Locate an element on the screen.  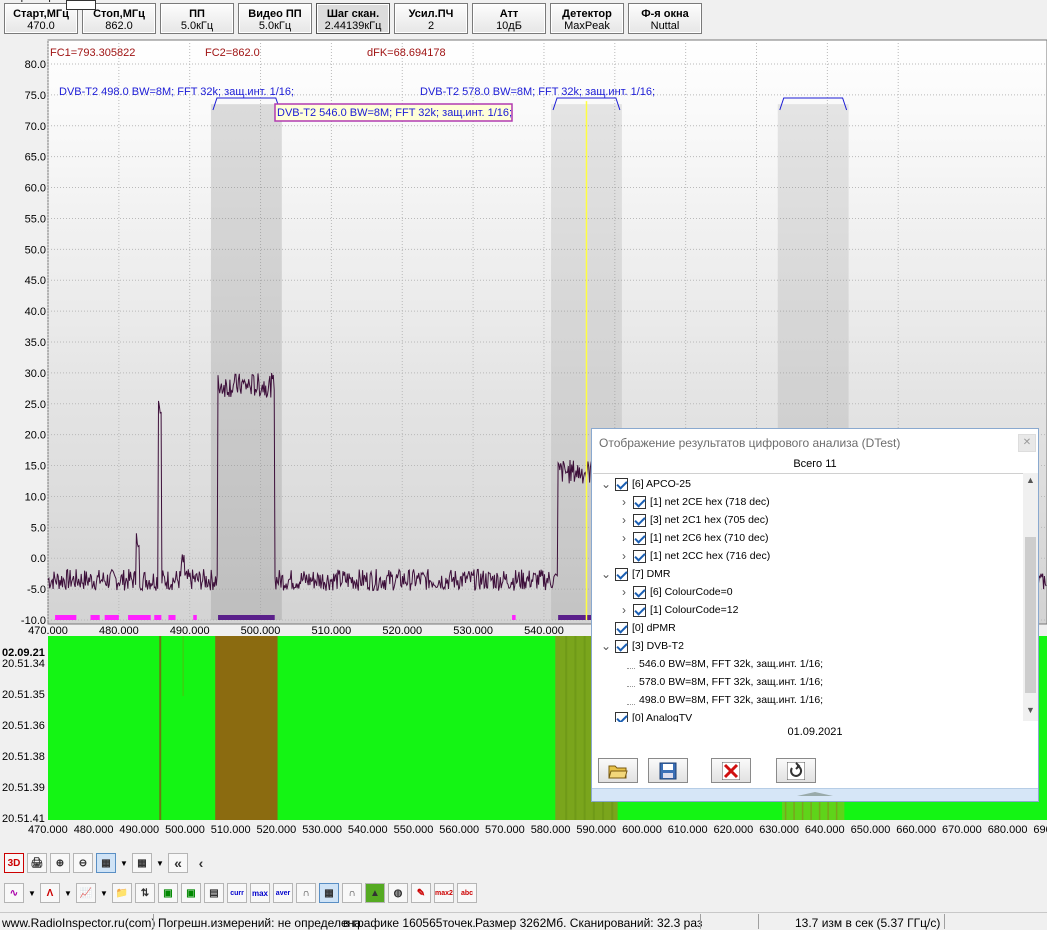
close-icon: ✕ is located at coordinates (1027, 443).